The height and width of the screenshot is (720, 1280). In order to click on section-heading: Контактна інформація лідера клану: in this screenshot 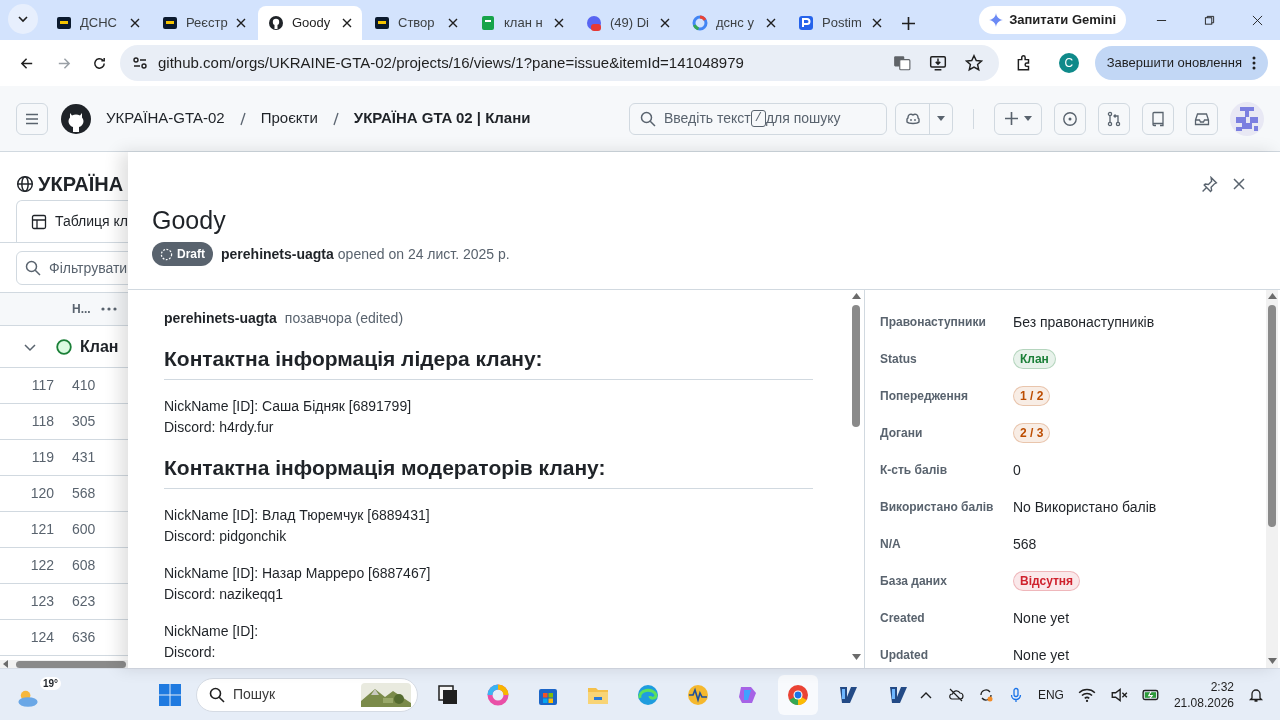, I will do `click(488, 362)`.